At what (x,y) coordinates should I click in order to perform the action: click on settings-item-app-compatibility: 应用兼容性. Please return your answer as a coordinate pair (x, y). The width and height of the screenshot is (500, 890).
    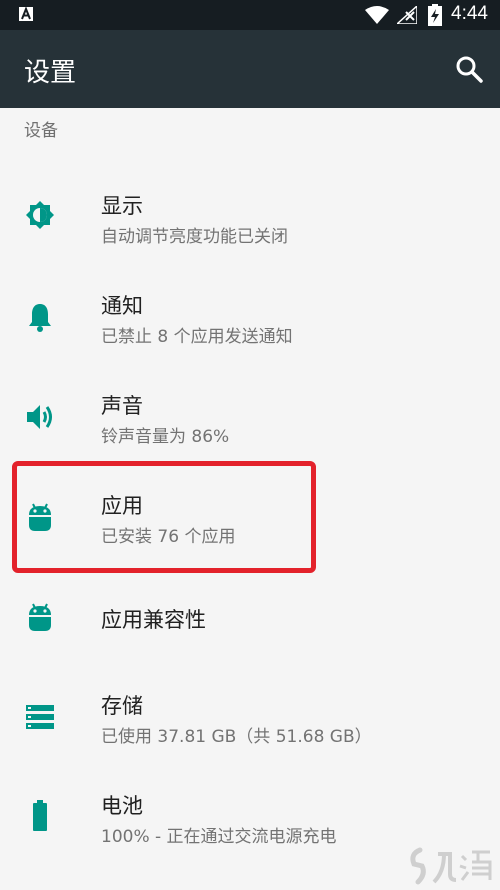
    Looking at the image, I should click on (250, 617).